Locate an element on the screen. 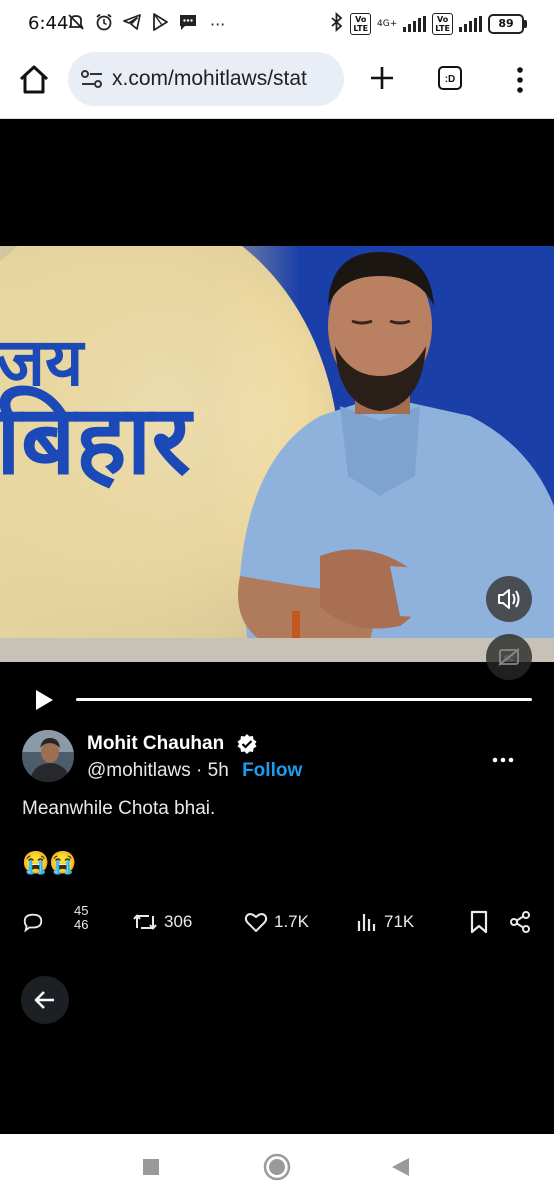 This screenshot has height=1200, width=554. author-name: Mohit Chauhan is located at coordinates (155, 744).